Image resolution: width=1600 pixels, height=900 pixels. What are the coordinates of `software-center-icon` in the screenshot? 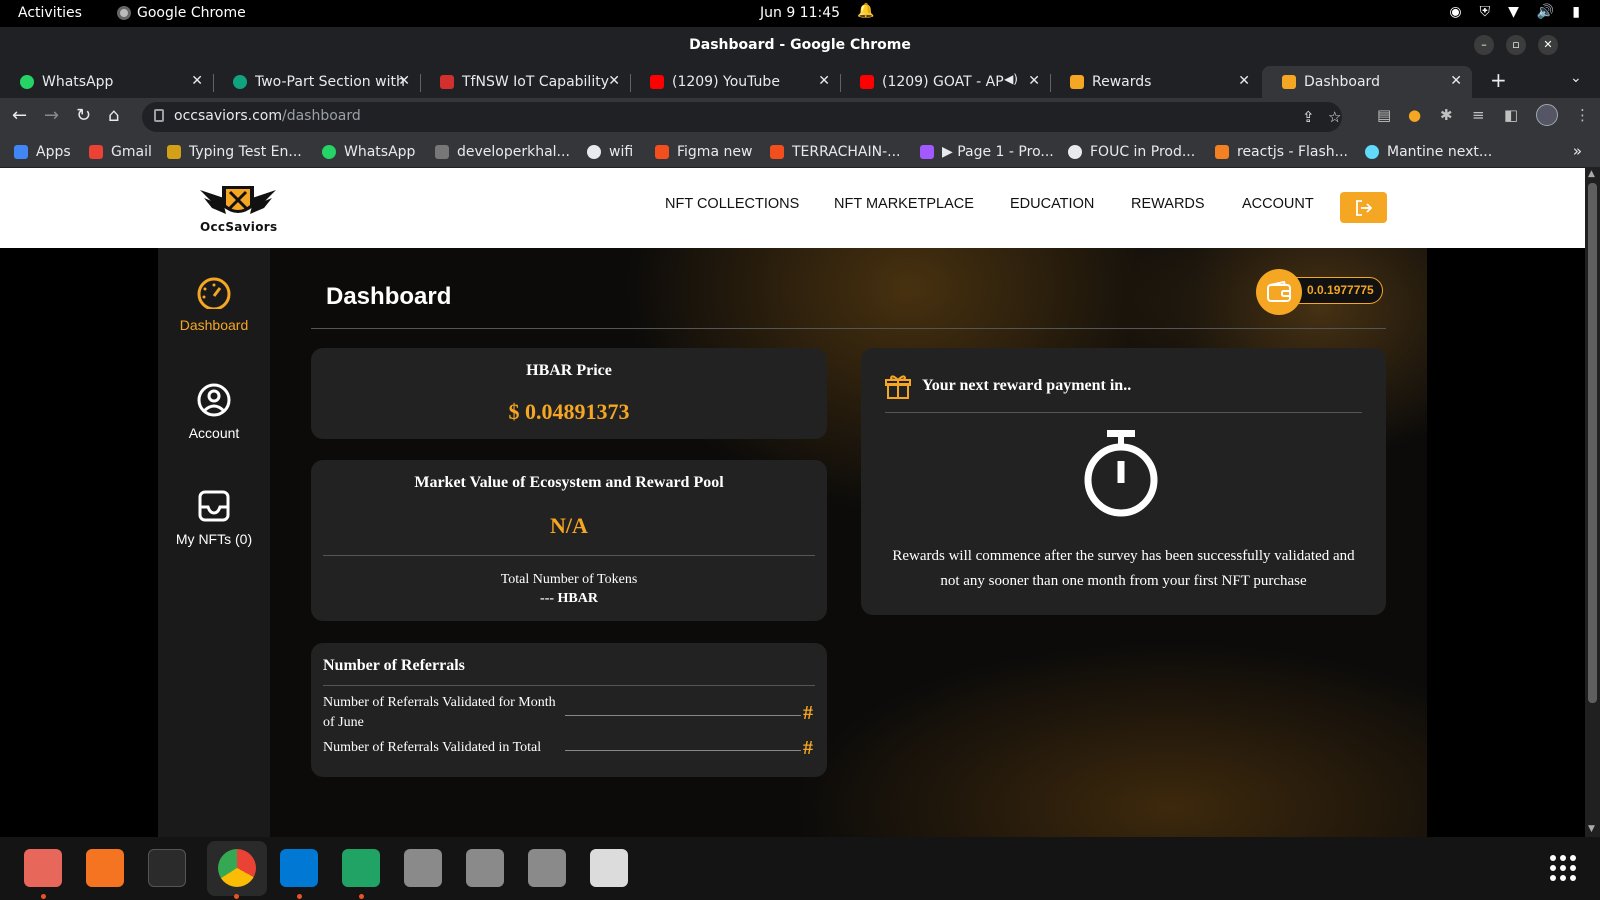 It's located at (105, 868).